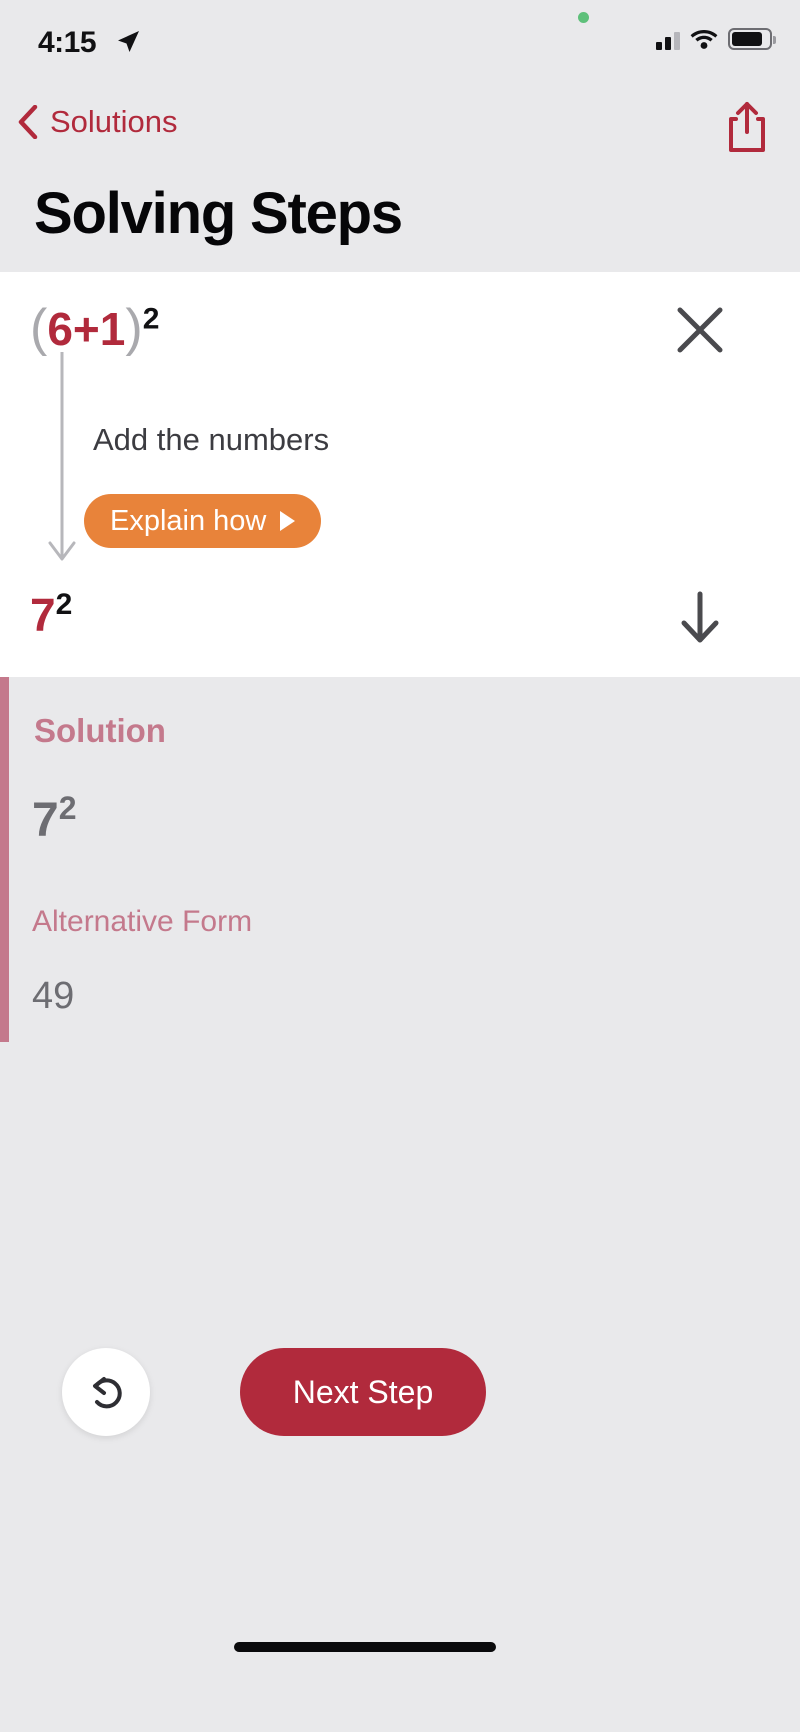 The height and width of the screenshot is (1732, 800). Describe the element at coordinates (583, 17) in the screenshot. I see `recording-indicator-dot` at that location.